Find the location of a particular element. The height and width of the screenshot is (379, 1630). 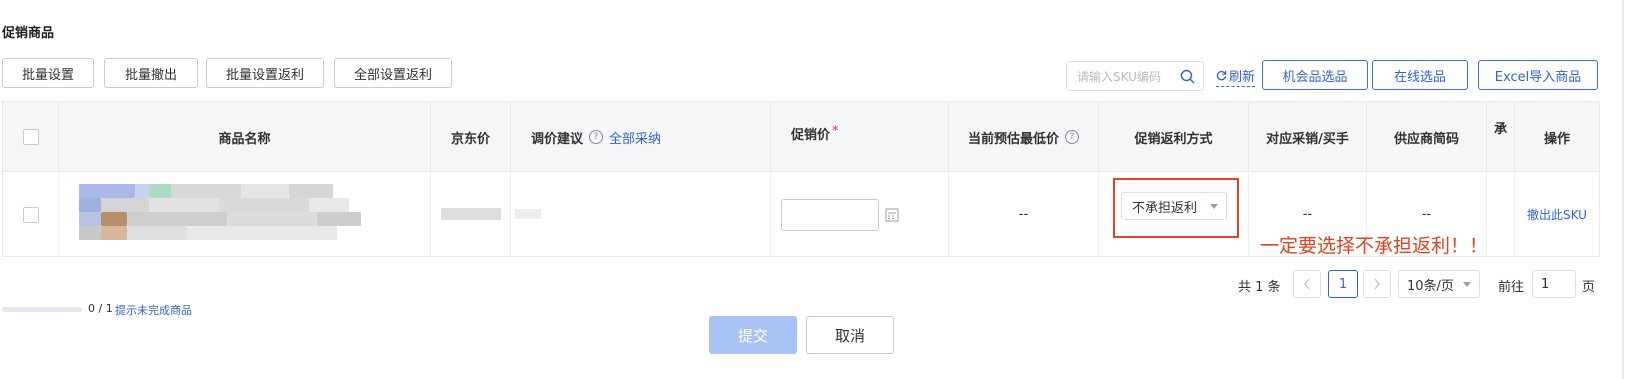

row-checkbox is located at coordinates (30, 214).